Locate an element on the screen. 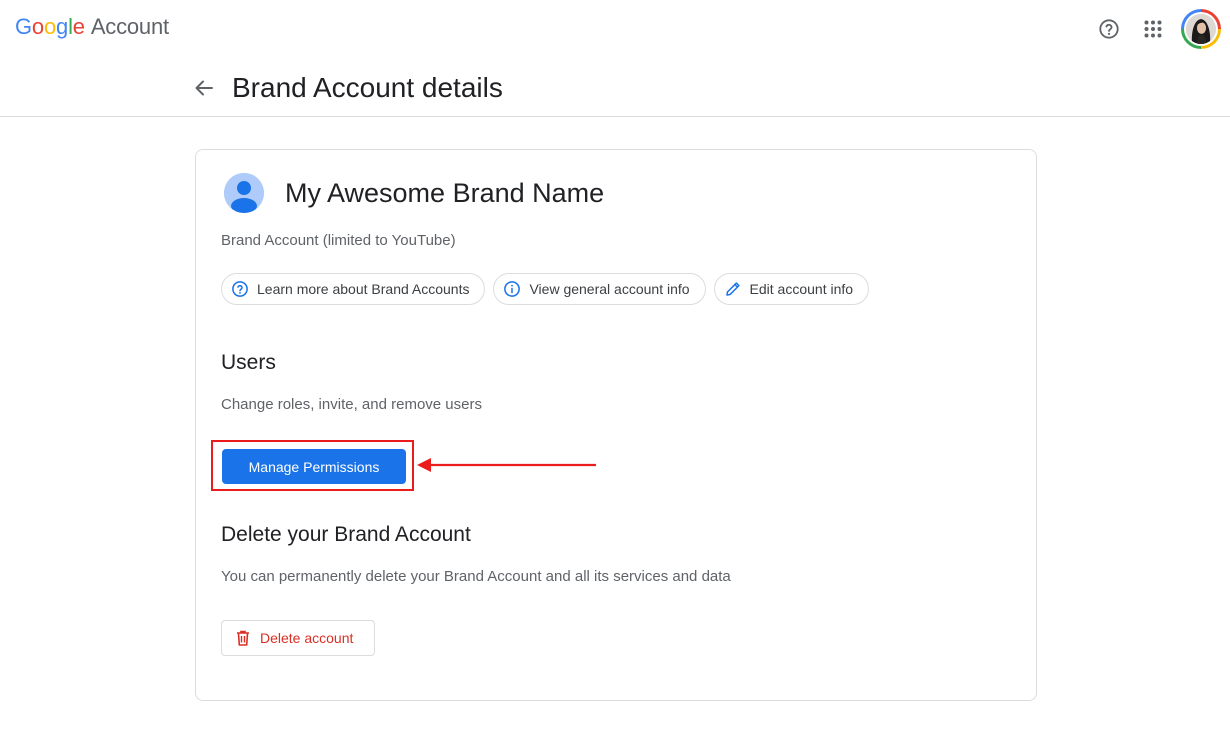 This screenshot has width=1230, height=743. edit-account-info-chip: Edit account info is located at coordinates (791, 289).